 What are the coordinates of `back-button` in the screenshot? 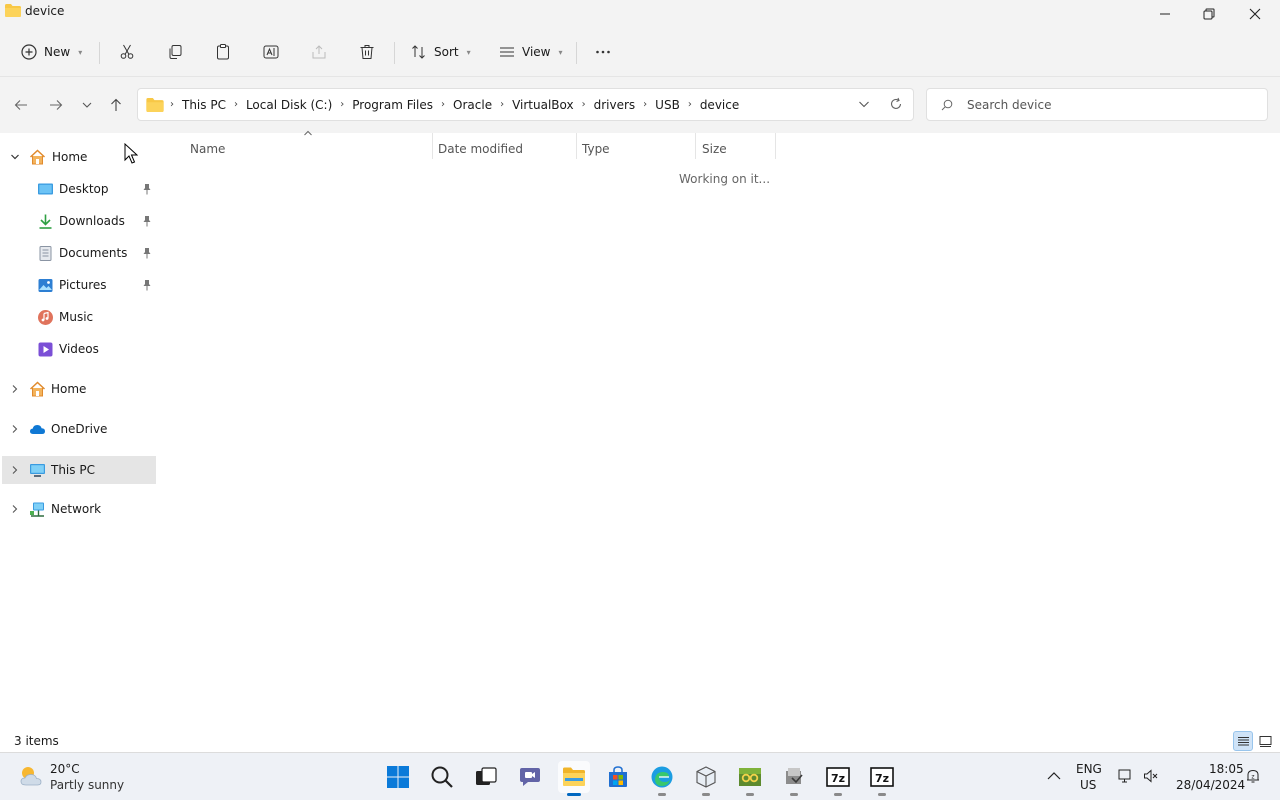 It's located at (21, 105).